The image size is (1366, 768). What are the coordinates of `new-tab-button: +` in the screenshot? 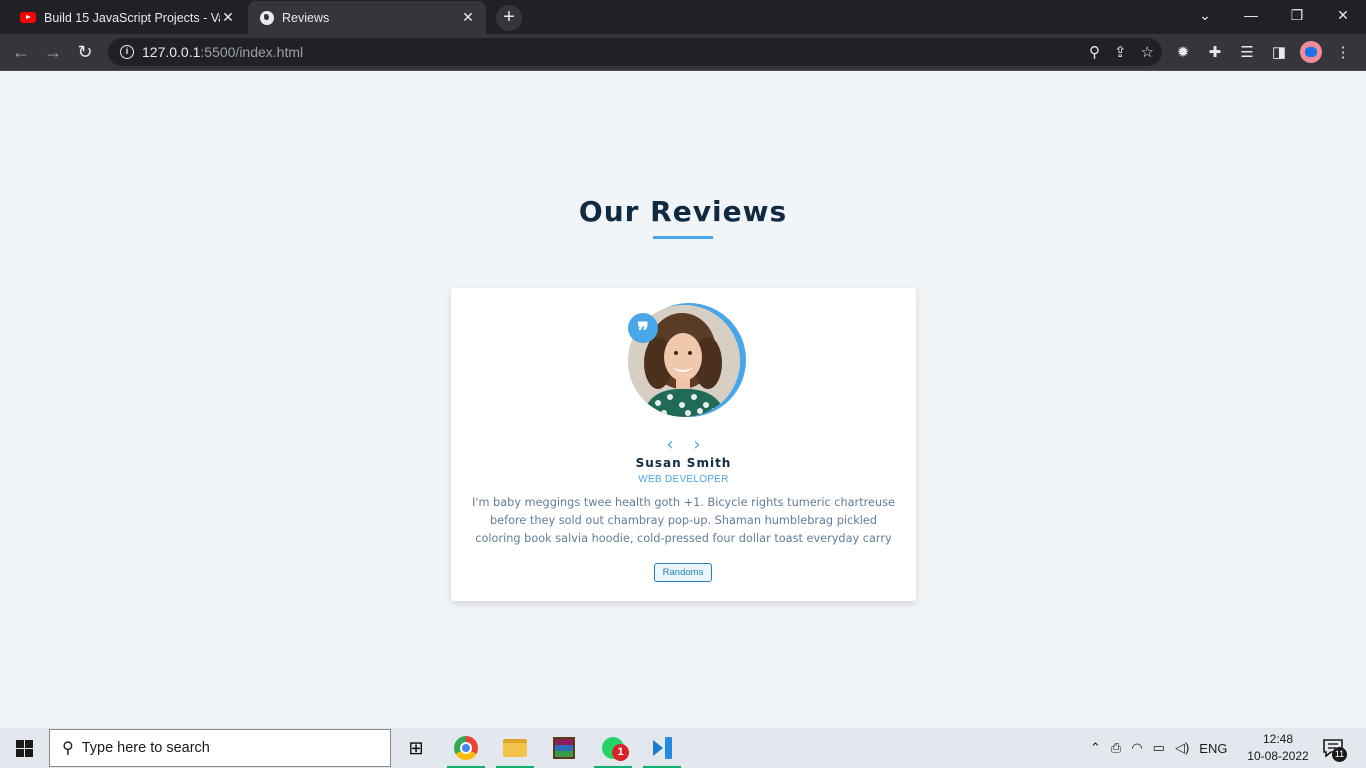 It's located at (509, 18).